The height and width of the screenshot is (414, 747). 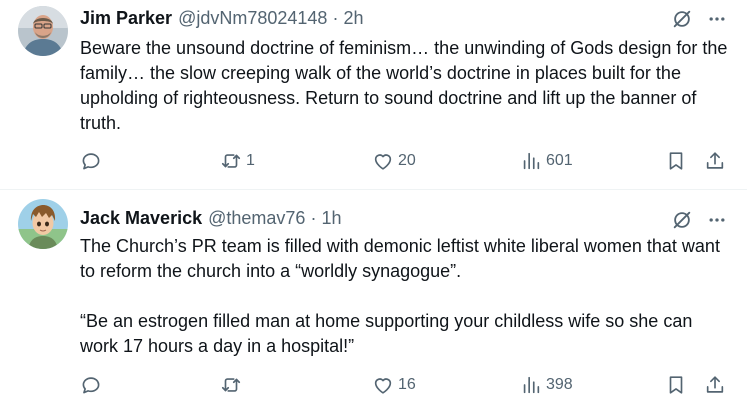 I want to click on like-button: 20, so click(x=394, y=161).